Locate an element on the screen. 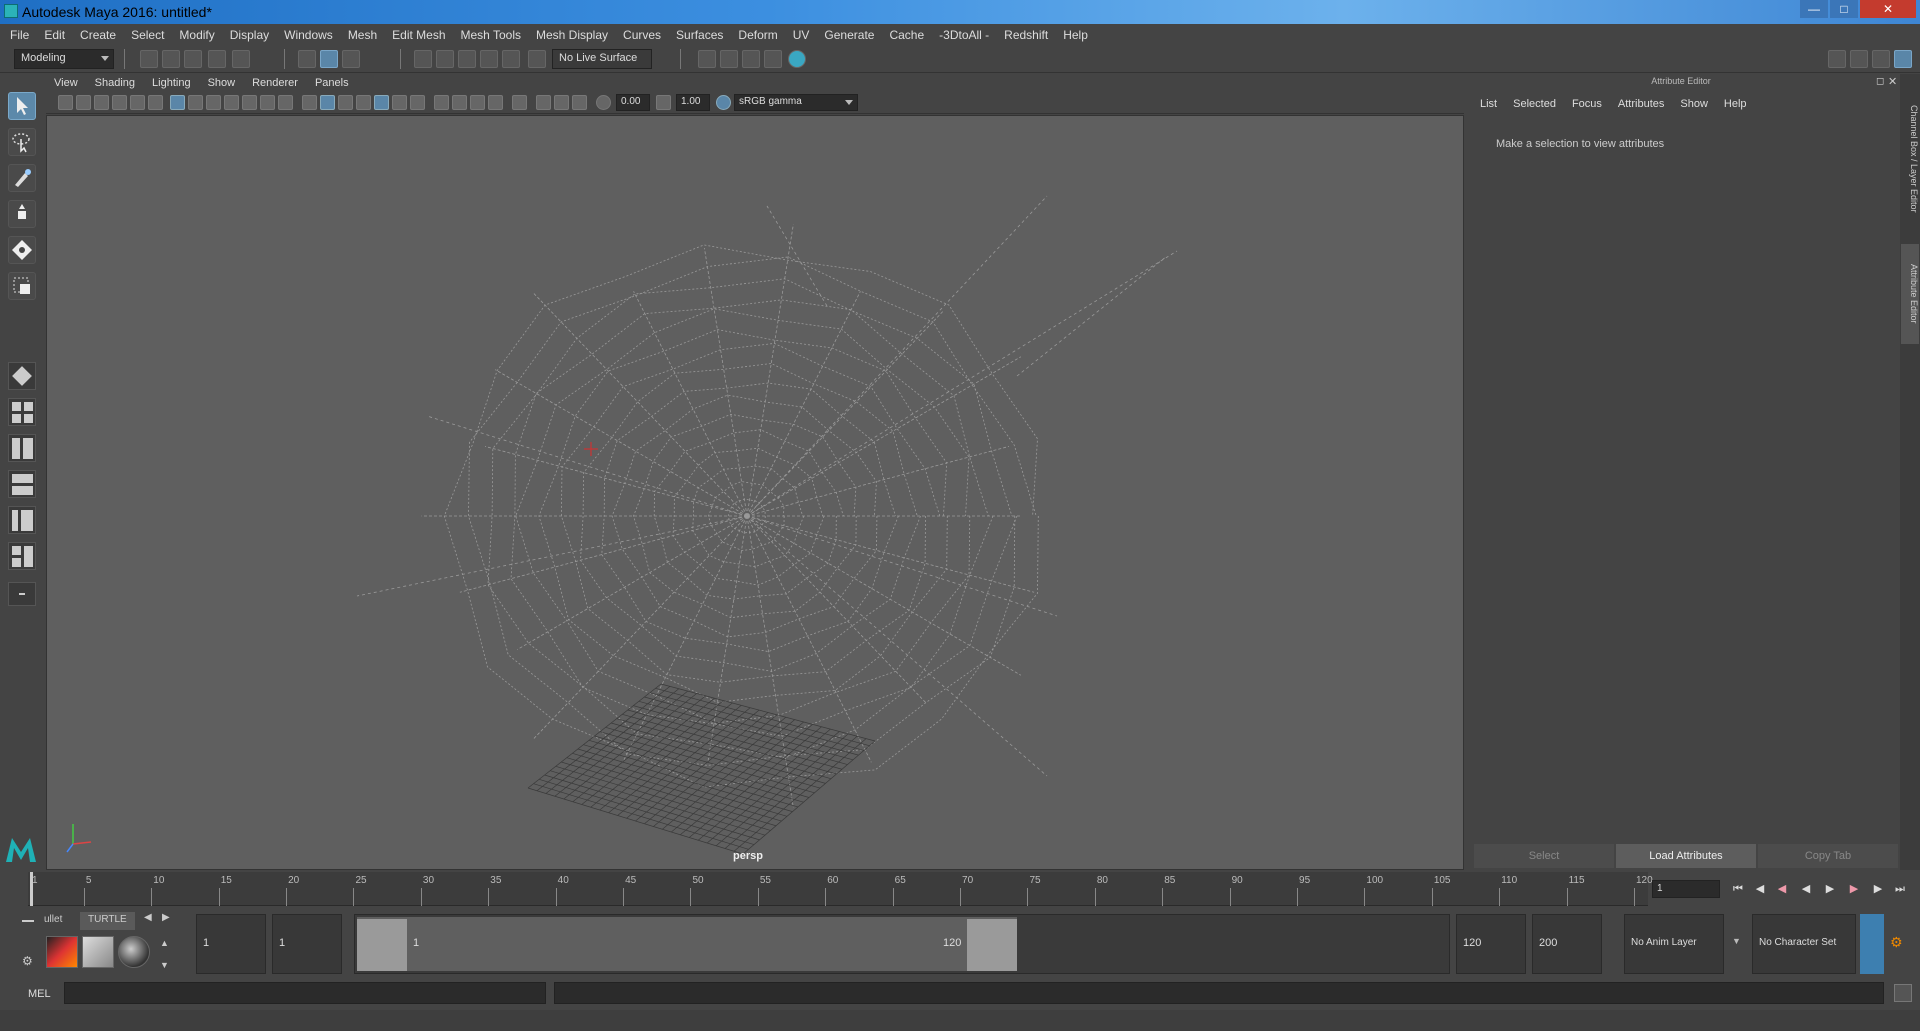 The image size is (1920, 1031). motion-blur-icon is located at coordinates (459, 102).